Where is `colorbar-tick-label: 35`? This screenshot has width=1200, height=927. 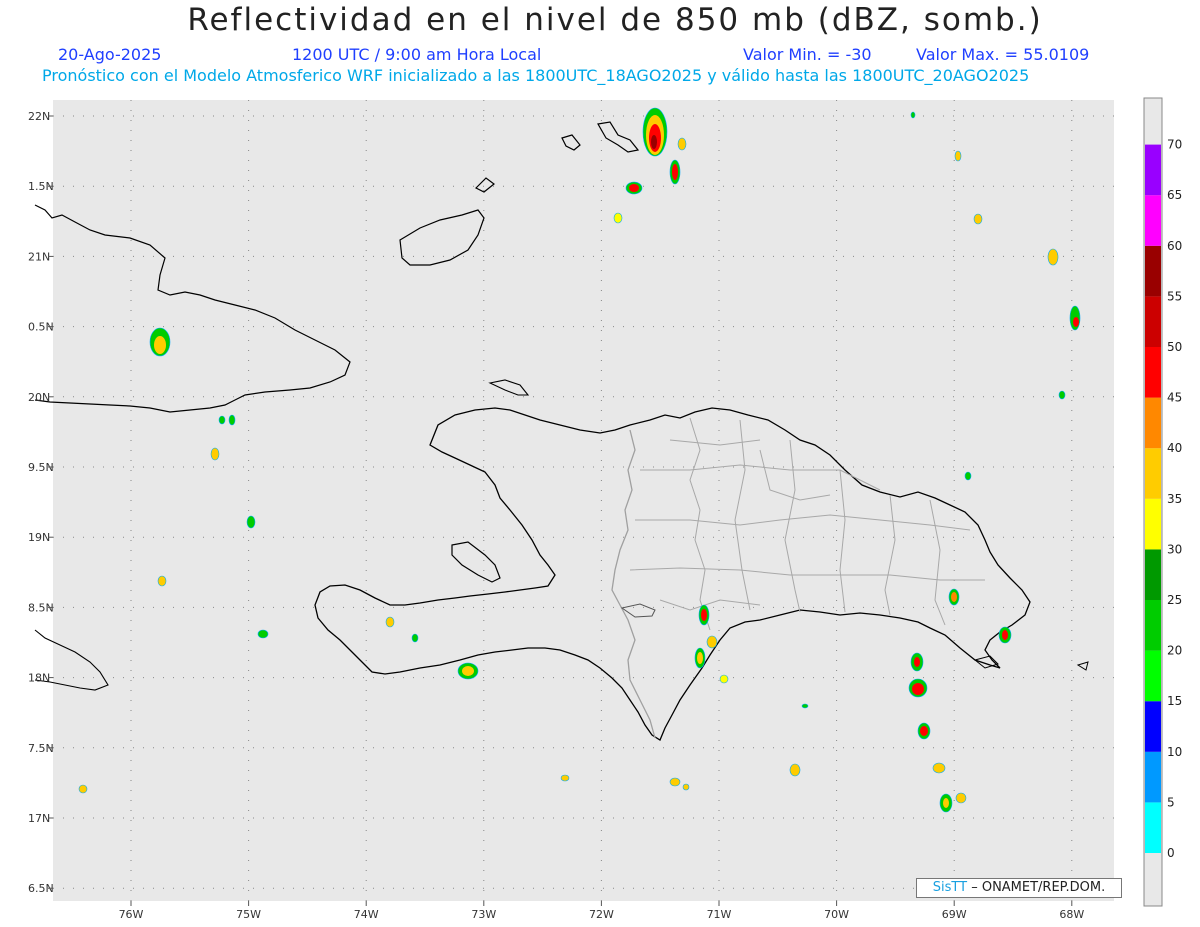
colorbar-tick-label: 35 is located at coordinates (1174, 499).